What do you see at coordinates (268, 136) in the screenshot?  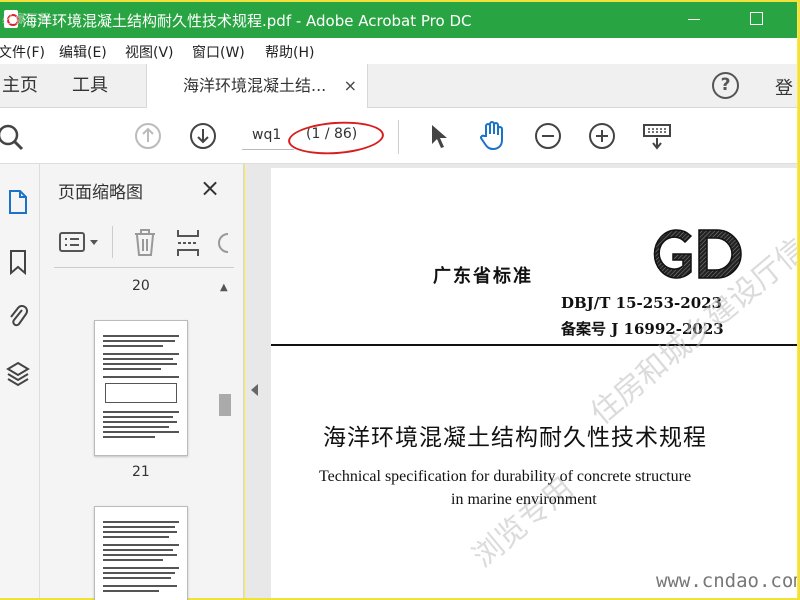 I see `page-number-input: wq1` at bounding box center [268, 136].